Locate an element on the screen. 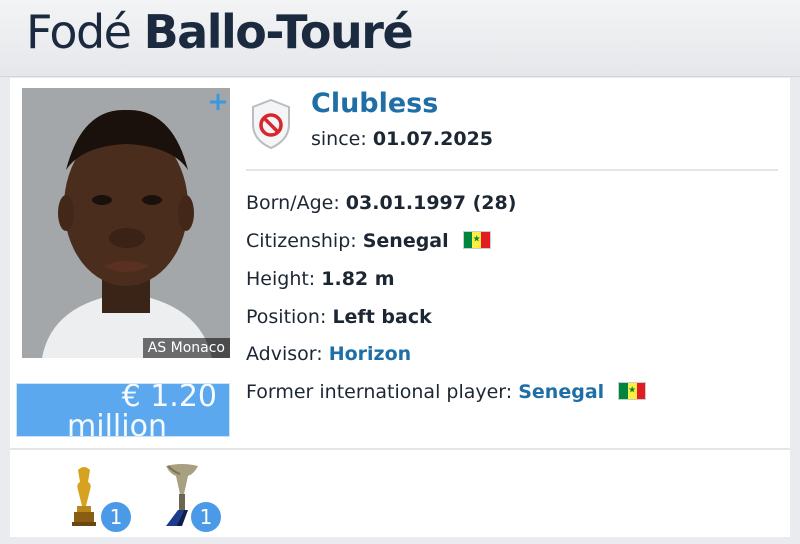  height-label: Height: is located at coordinates (281, 279).